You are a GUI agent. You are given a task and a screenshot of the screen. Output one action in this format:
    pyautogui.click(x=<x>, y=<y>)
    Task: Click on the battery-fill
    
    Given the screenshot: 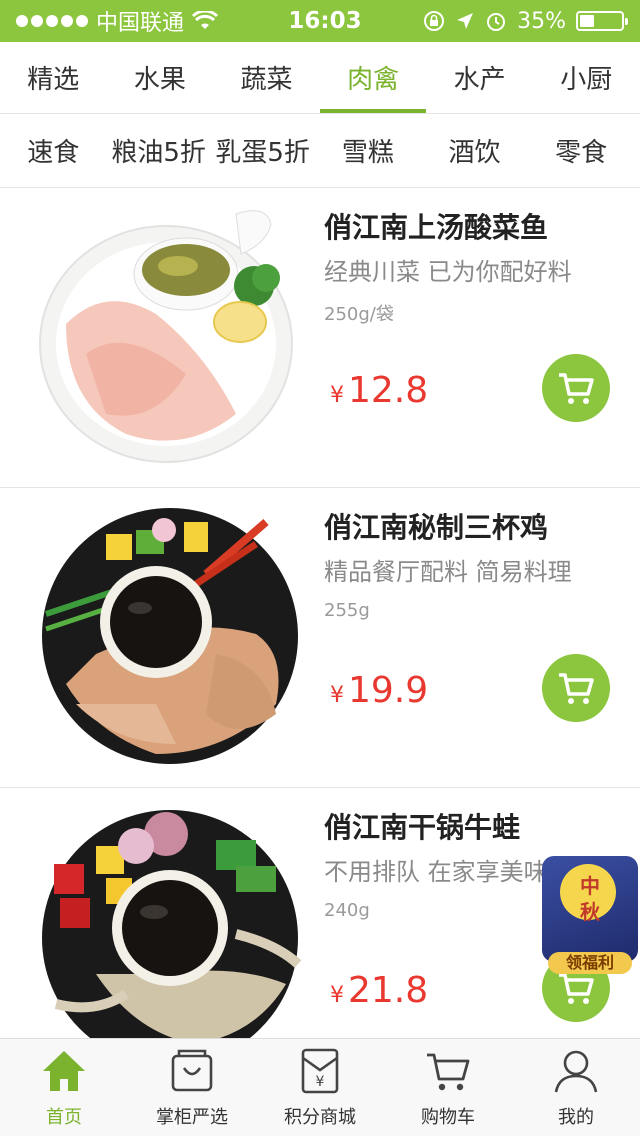 What is the action you would take?
    pyautogui.click(x=587, y=21)
    